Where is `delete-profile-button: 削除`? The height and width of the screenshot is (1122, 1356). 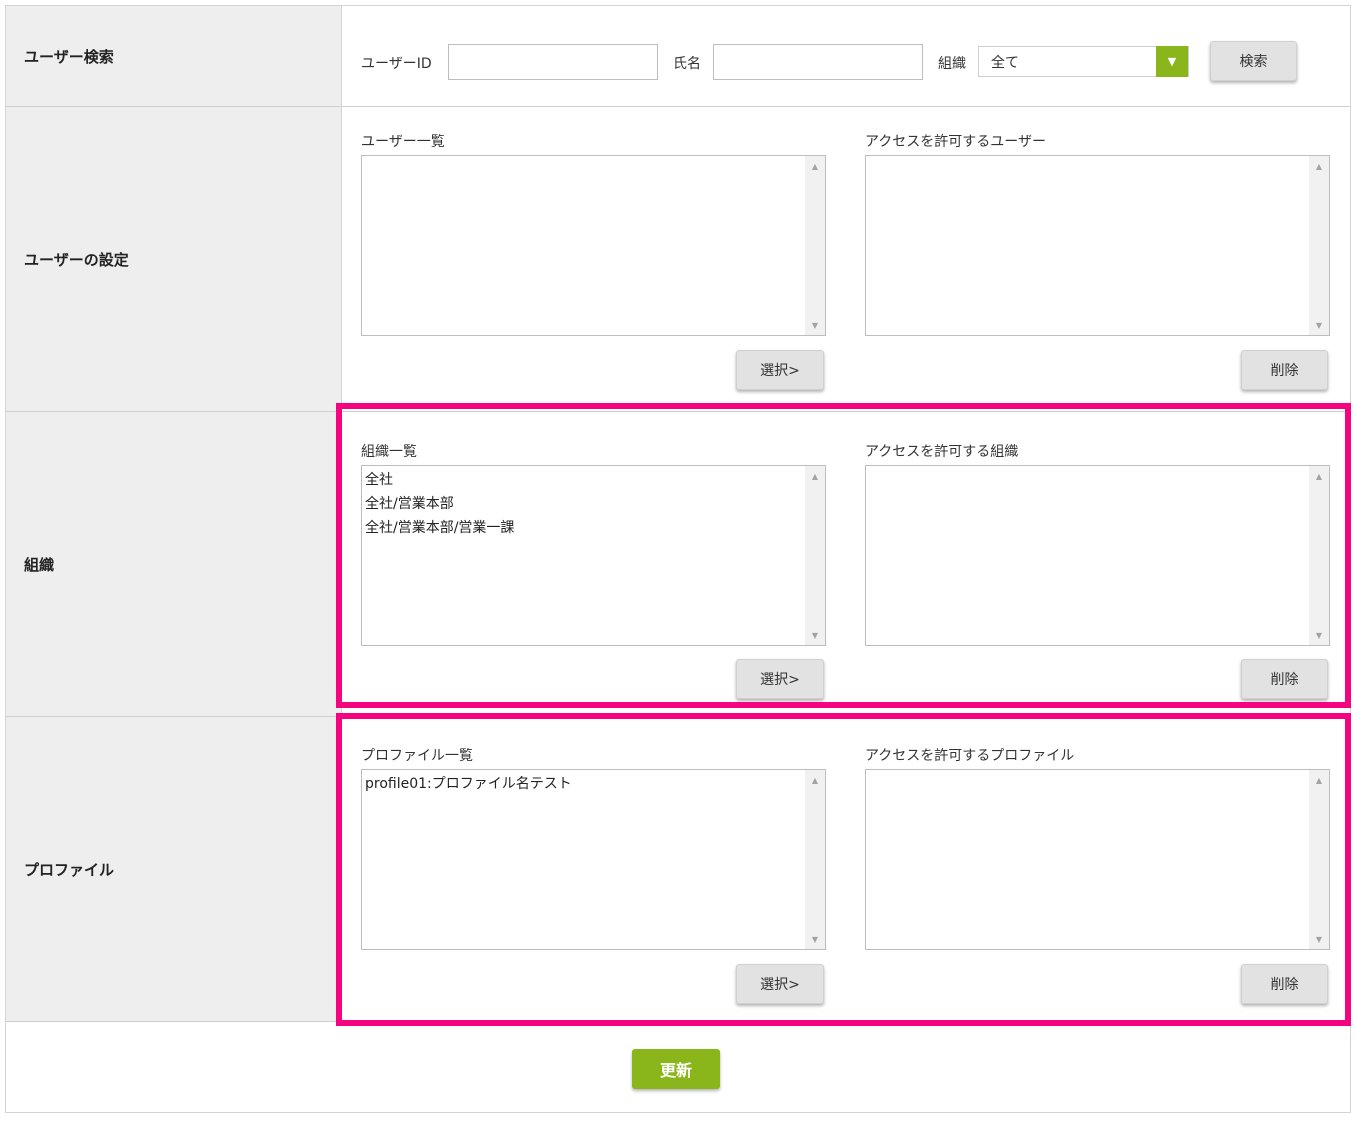 delete-profile-button: 削除 is located at coordinates (1284, 984).